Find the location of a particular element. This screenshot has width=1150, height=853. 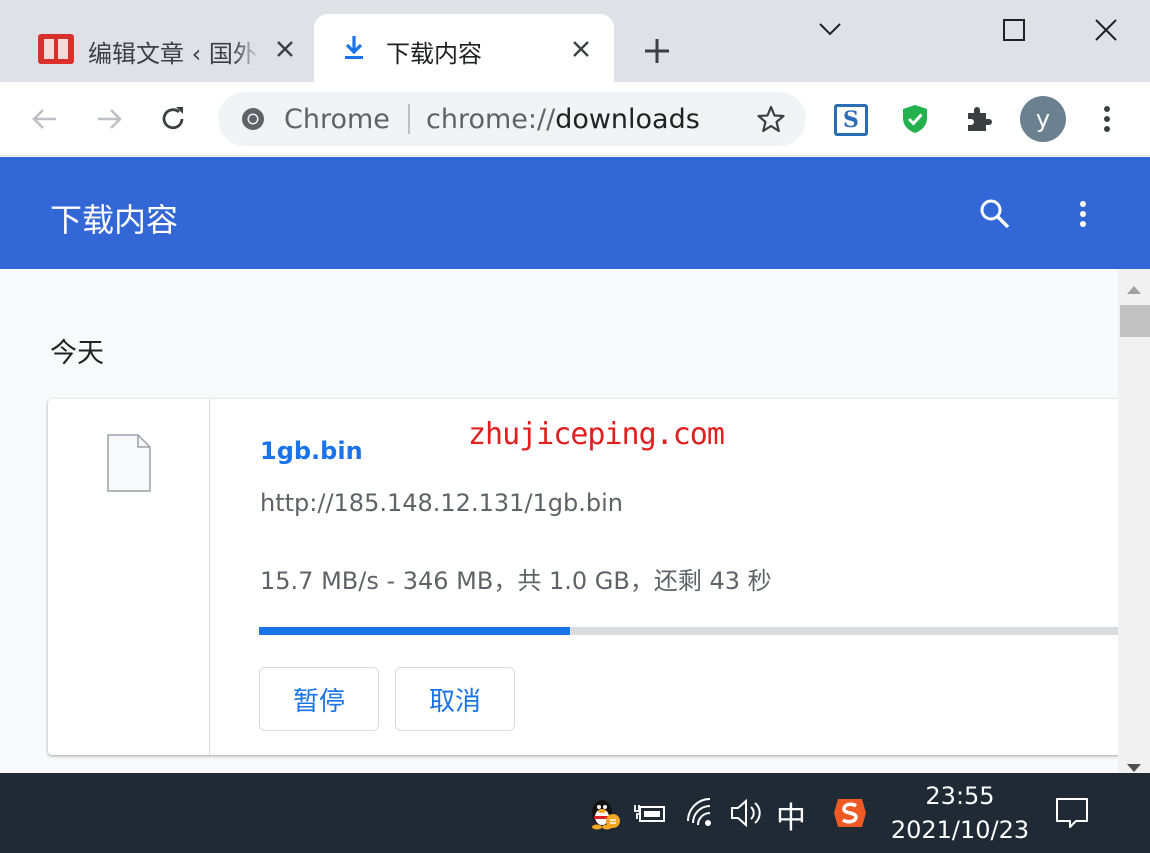

clock-time: 23:55 is located at coordinates (960, 796).